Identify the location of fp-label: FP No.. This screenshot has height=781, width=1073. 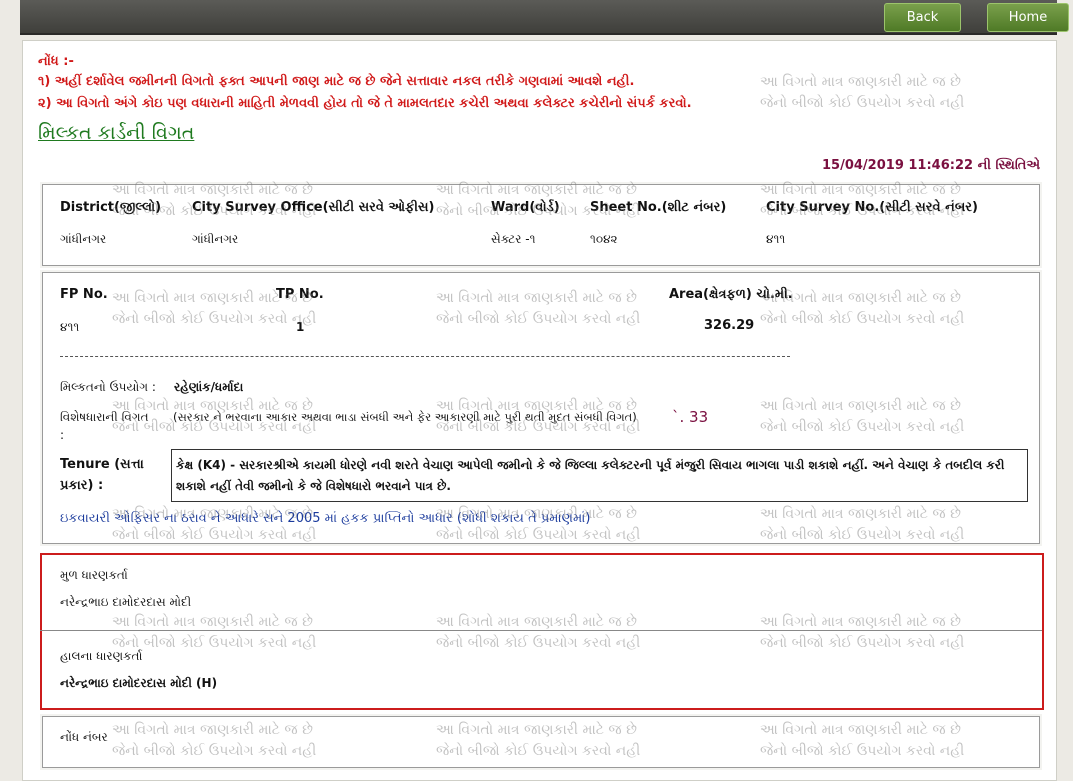
(84, 294).